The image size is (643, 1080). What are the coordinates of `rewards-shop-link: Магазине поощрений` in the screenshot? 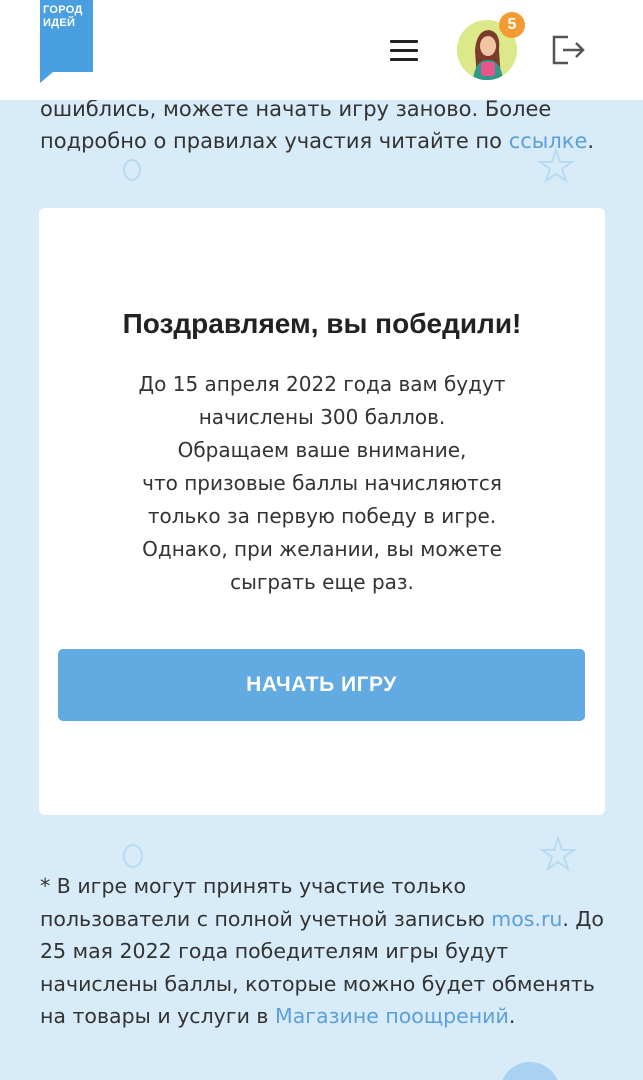 It's located at (392, 1016).